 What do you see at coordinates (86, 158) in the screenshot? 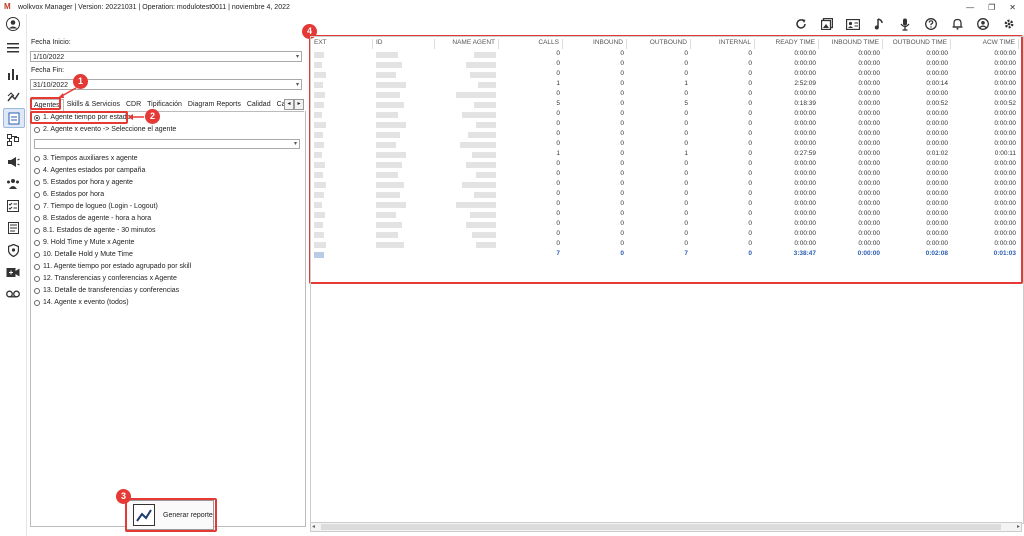
I see `option-3: 3. Tiempos auxiliares x agente` at bounding box center [86, 158].